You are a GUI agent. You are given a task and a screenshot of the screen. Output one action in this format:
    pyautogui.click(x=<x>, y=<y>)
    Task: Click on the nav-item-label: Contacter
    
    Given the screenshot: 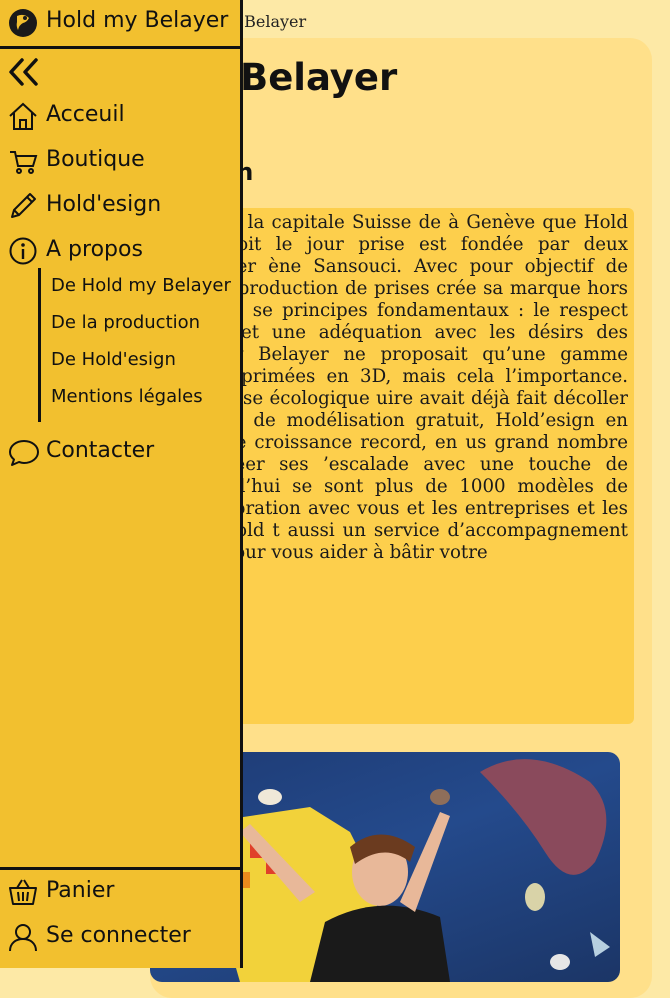 What is the action you would take?
    pyautogui.click(x=100, y=450)
    